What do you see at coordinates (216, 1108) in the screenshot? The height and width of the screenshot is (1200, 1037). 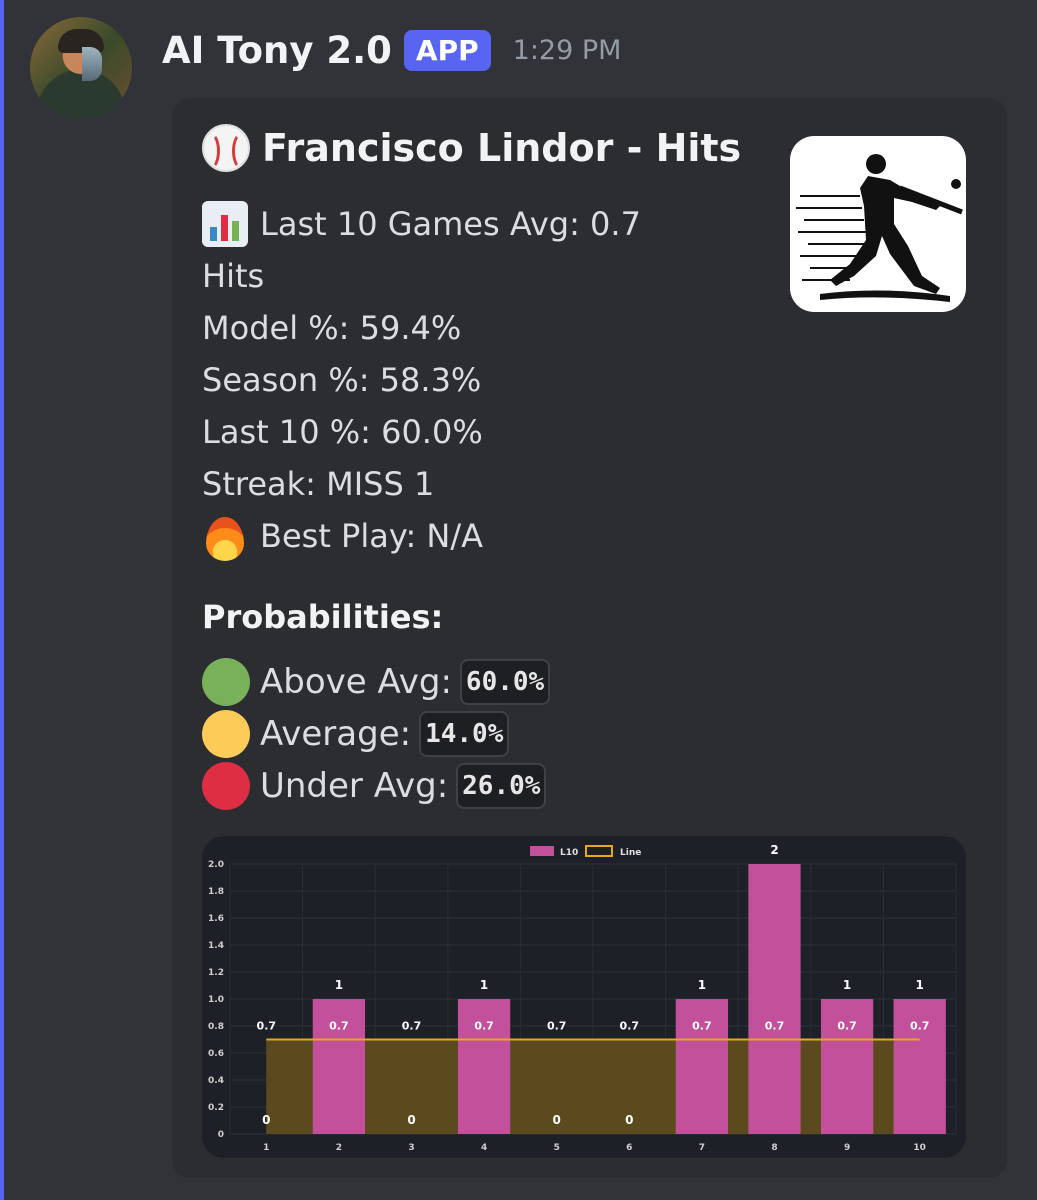 I see `y-tick-label: 0.2` at bounding box center [216, 1108].